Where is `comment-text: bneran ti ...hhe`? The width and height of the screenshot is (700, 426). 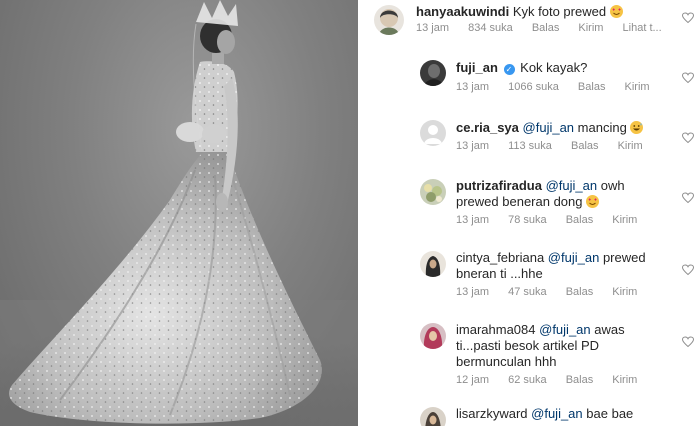 comment-text: bneran ti ...hhe is located at coordinates (499, 273).